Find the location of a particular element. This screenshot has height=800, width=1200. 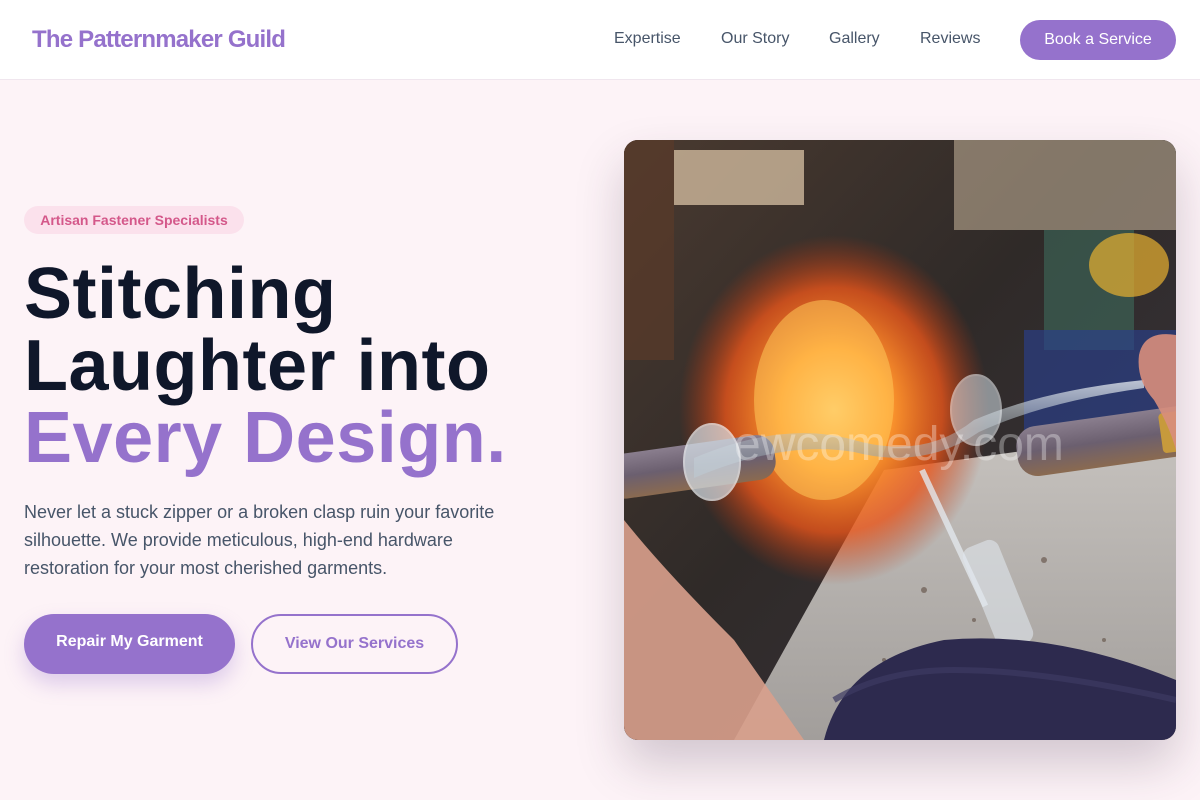

hero-headline: Stitching Laughter into Every Design. is located at coordinates (304, 366).